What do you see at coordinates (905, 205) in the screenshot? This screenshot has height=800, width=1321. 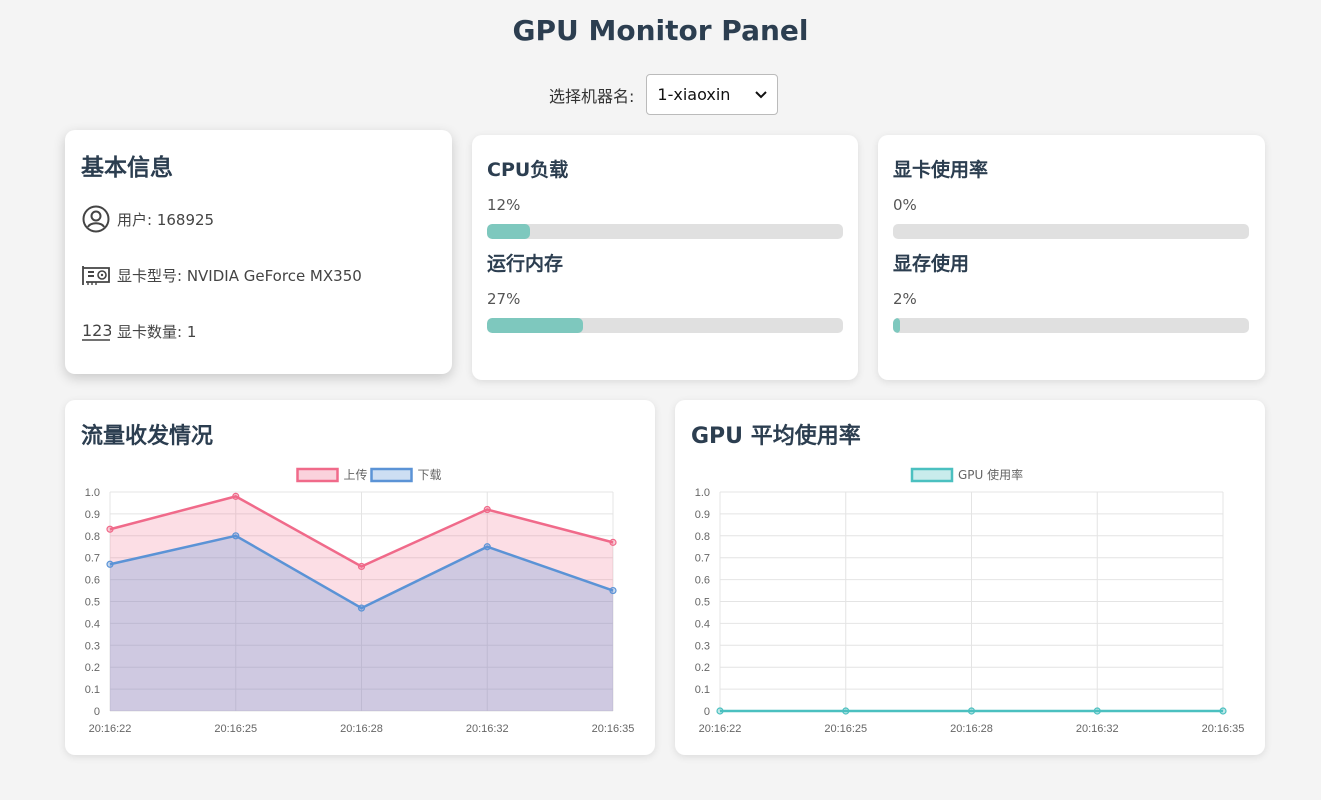 I see `gpu-usage-percent: 0%` at bounding box center [905, 205].